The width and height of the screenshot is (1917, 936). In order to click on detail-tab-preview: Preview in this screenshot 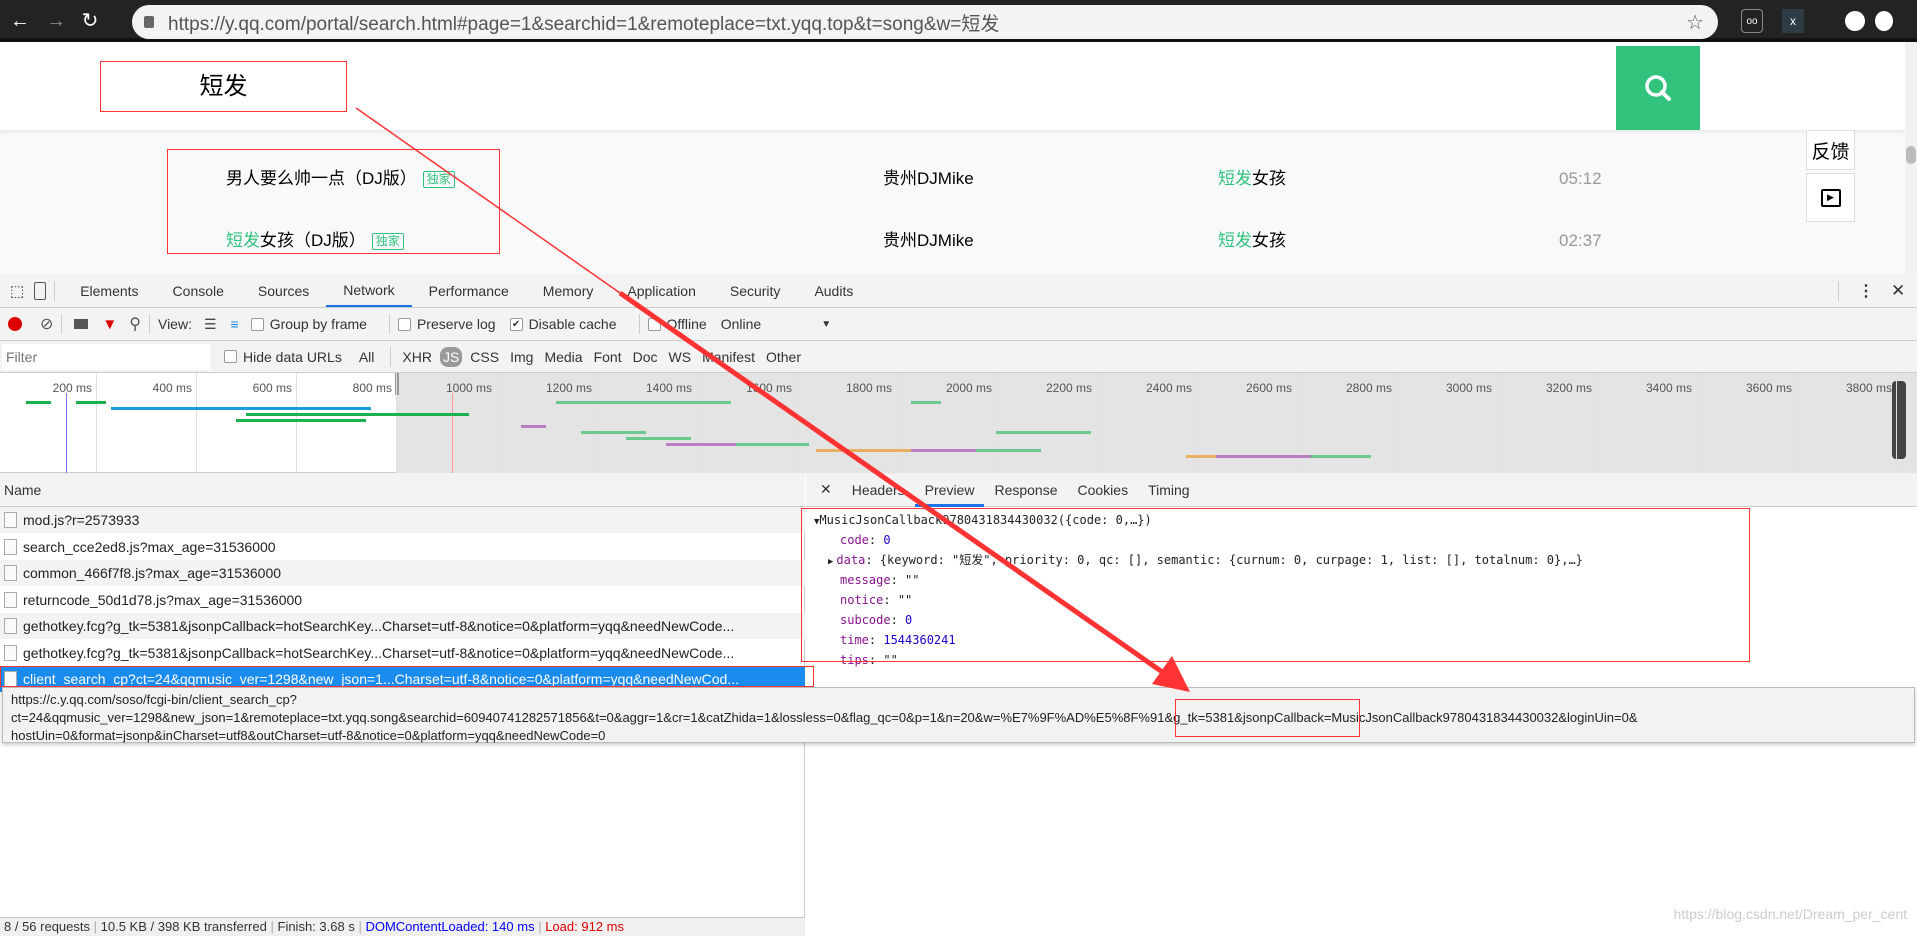, I will do `click(949, 490)`.